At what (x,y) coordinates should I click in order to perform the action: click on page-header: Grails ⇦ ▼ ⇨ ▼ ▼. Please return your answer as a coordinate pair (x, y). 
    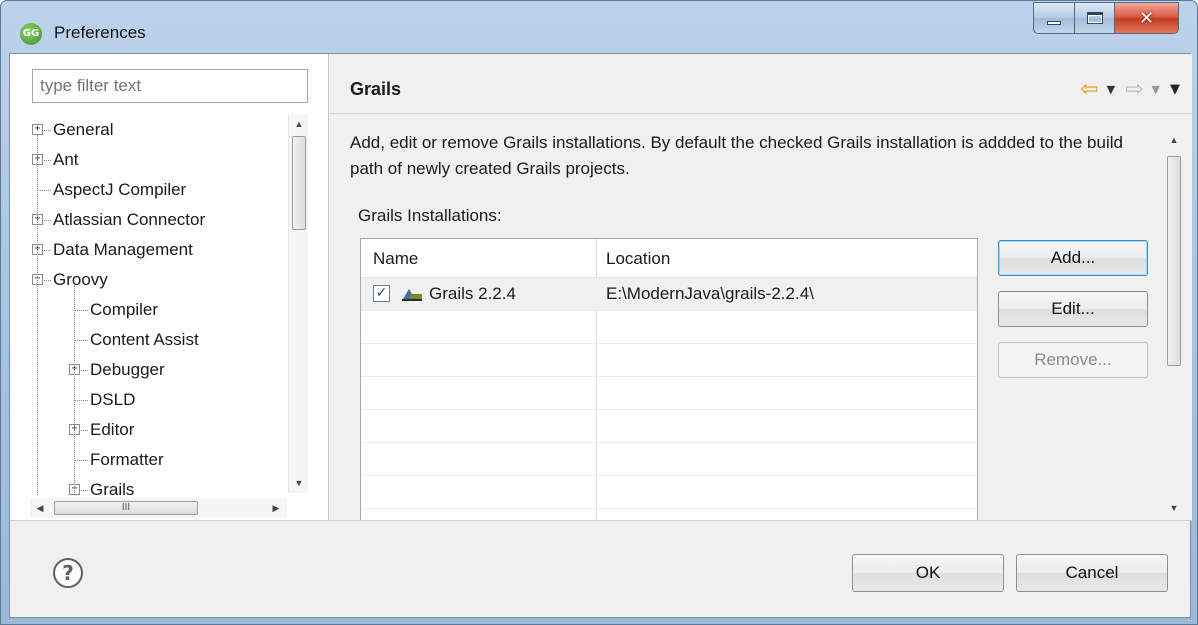
    Looking at the image, I should click on (761, 88).